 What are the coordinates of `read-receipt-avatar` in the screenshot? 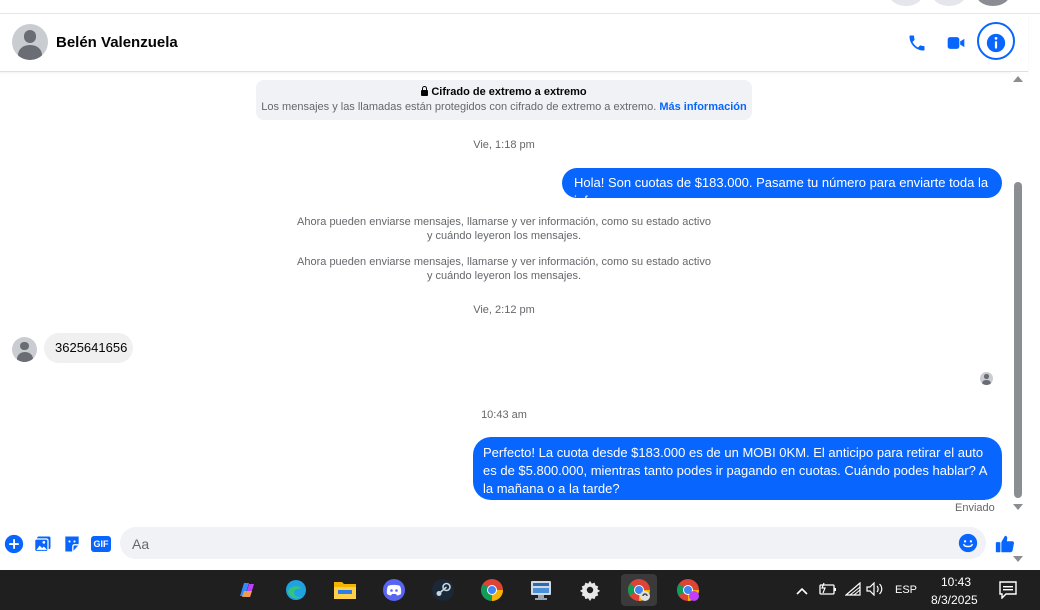 It's located at (986, 378).